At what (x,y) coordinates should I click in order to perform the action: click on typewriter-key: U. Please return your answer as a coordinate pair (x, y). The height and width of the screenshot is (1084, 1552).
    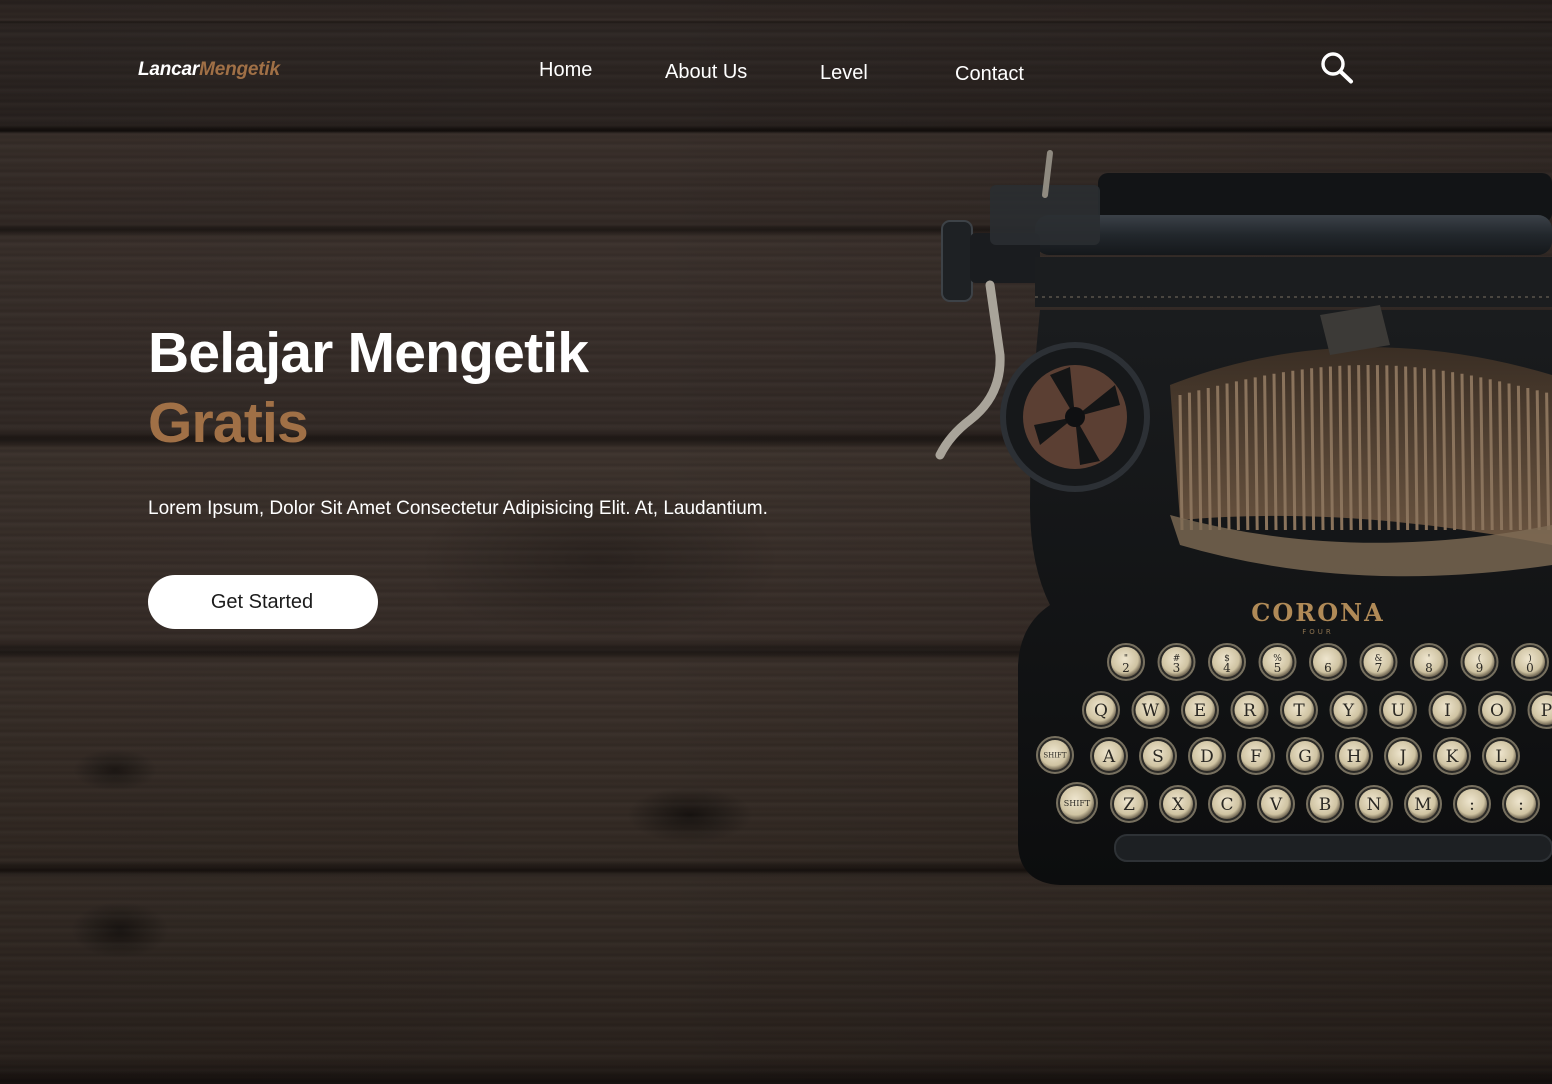
    Looking at the image, I should click on (1398, 710).